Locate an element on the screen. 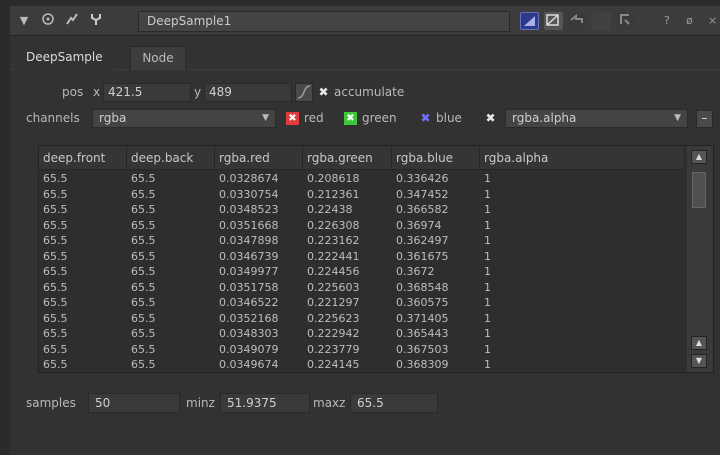  table-row: 65.5 65.5 0.0346739 0.222441 0.361675 1 is located at coordinates (361, 257).